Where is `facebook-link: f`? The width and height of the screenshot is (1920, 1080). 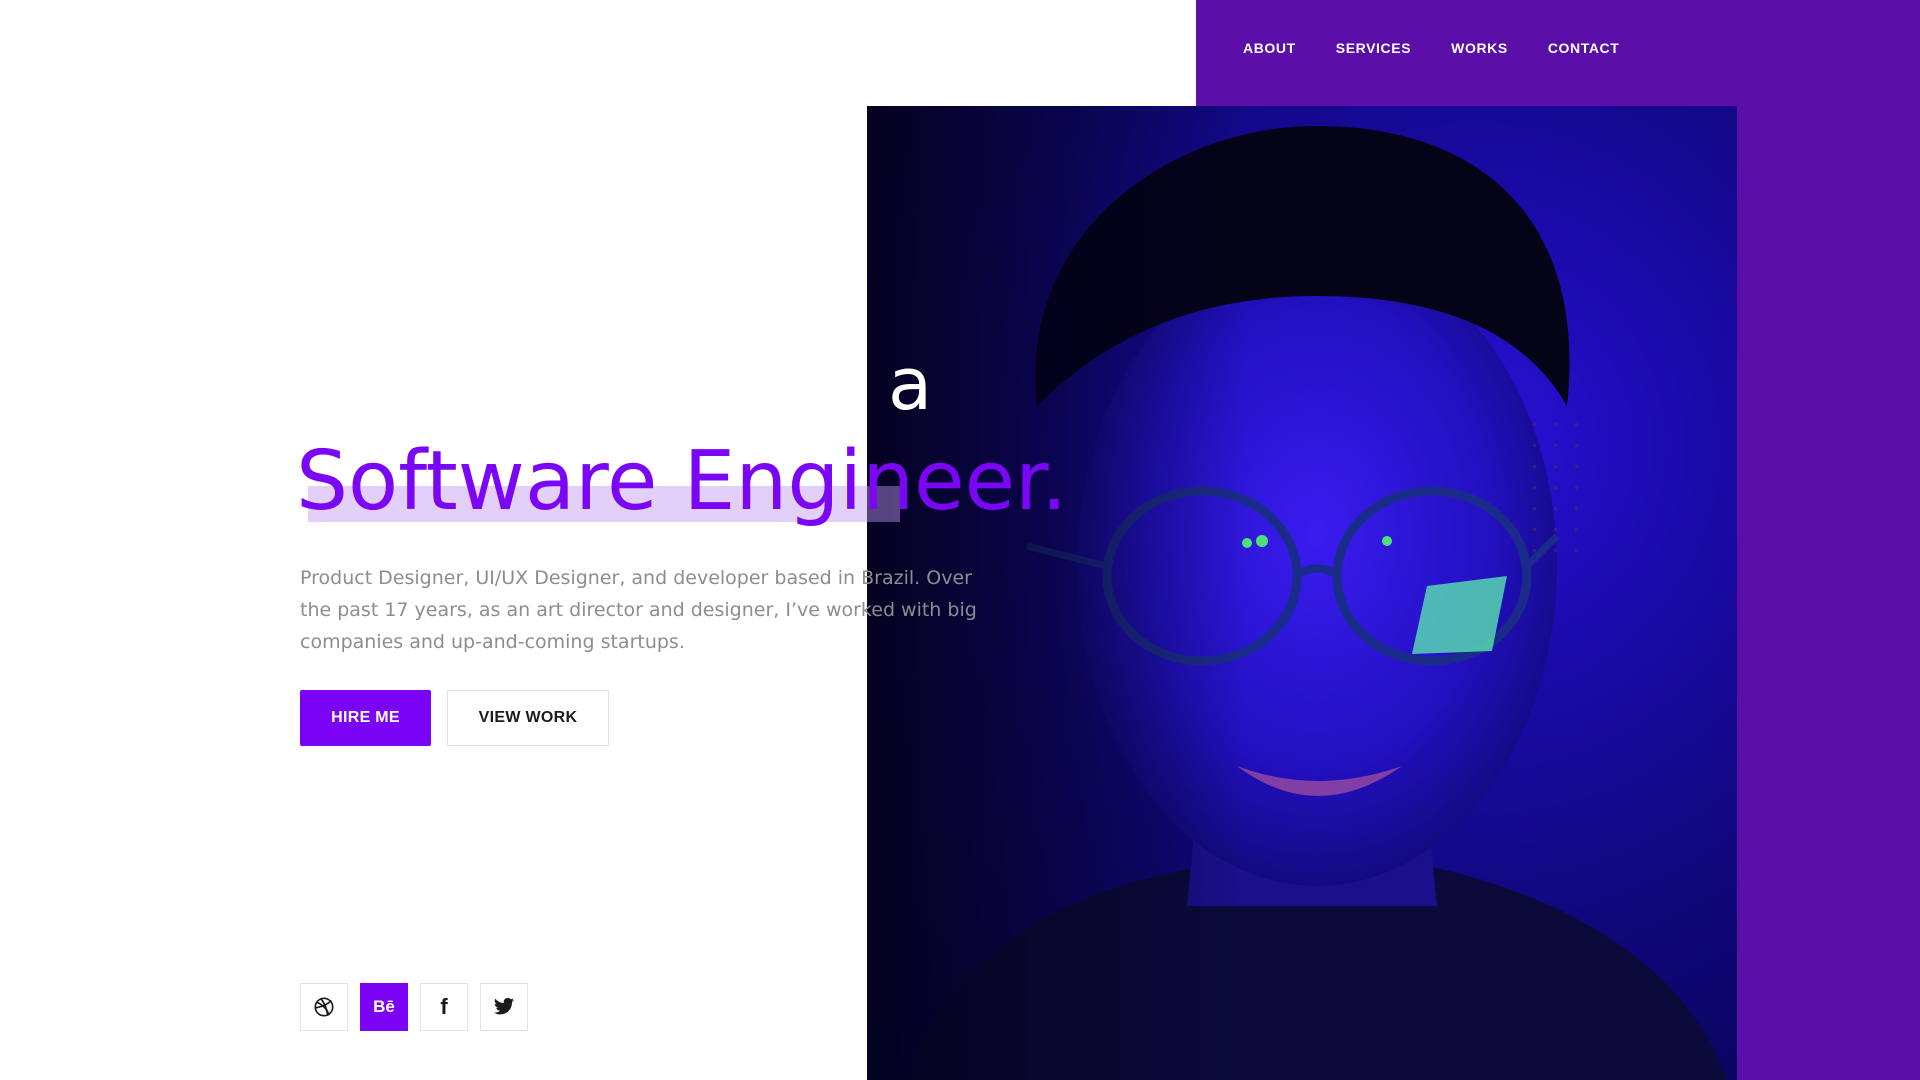
facebook-link: f is located at coordinates (444, 1007).